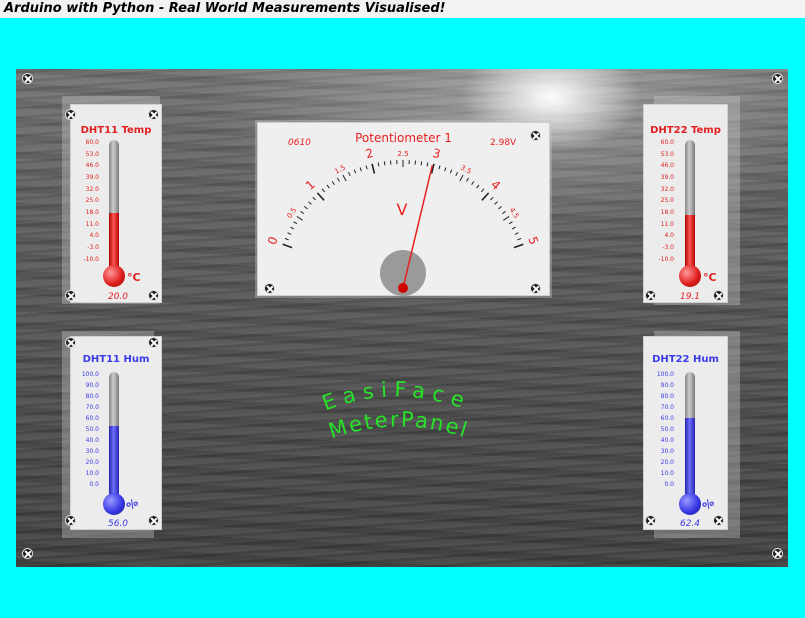 This screenshot has width=805, height=618. Describe the element at coordinates (118, 524) in the screenshot. I see `gauge-readout: 56.0` at that location.